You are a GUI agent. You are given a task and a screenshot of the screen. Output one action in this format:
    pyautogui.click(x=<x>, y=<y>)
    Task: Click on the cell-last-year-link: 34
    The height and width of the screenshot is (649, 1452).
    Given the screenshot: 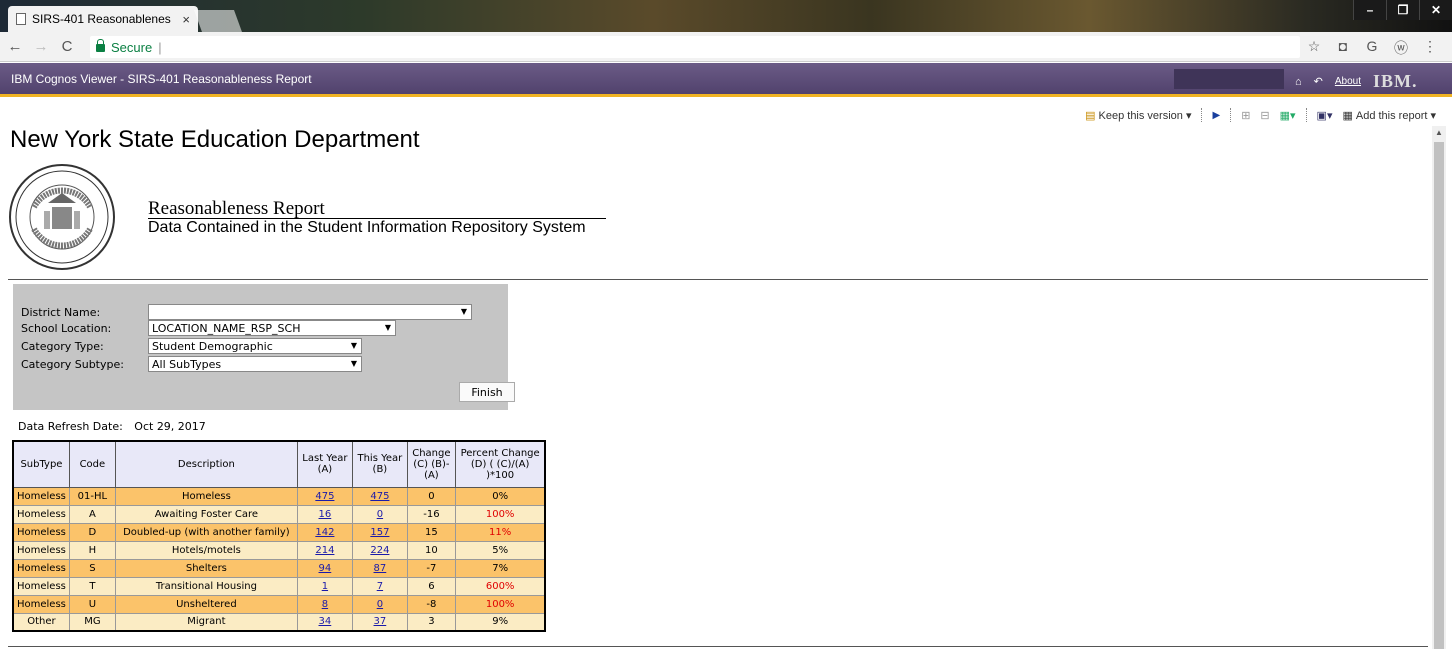 What is the action you would take?
    pyautogui.click(x=325, y=621)
    